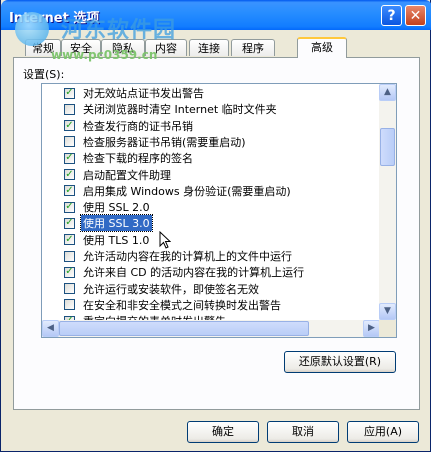 The height and width of the screenshot is (452, 431). I want to click on help-button: ?, so click(391, 15).